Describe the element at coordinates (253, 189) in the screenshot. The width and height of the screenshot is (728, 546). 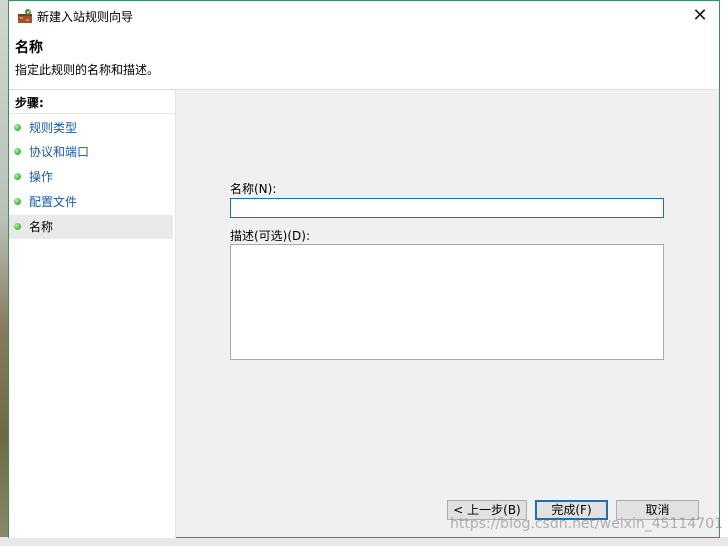
I see `name-label: 名称(N):` at that location.